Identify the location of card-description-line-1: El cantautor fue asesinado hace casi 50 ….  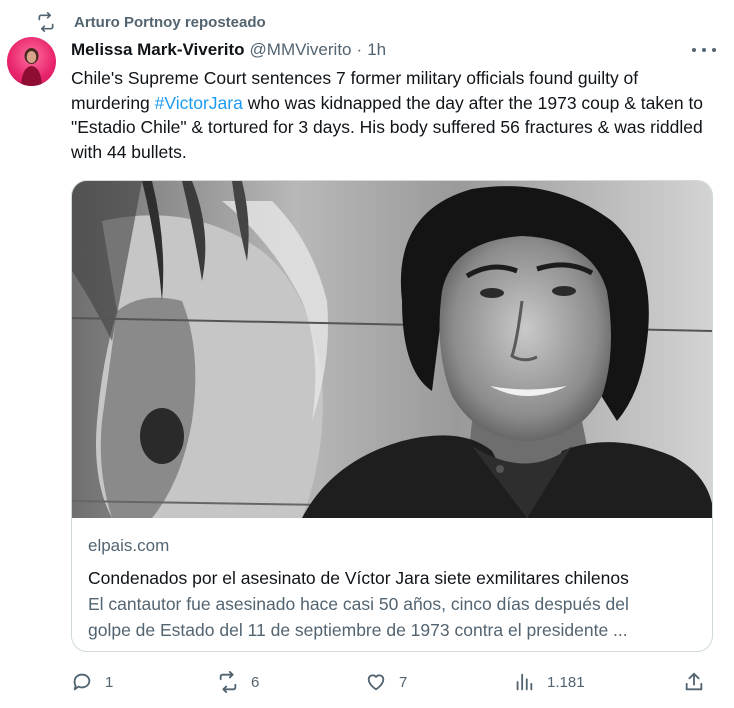
(358, 604).